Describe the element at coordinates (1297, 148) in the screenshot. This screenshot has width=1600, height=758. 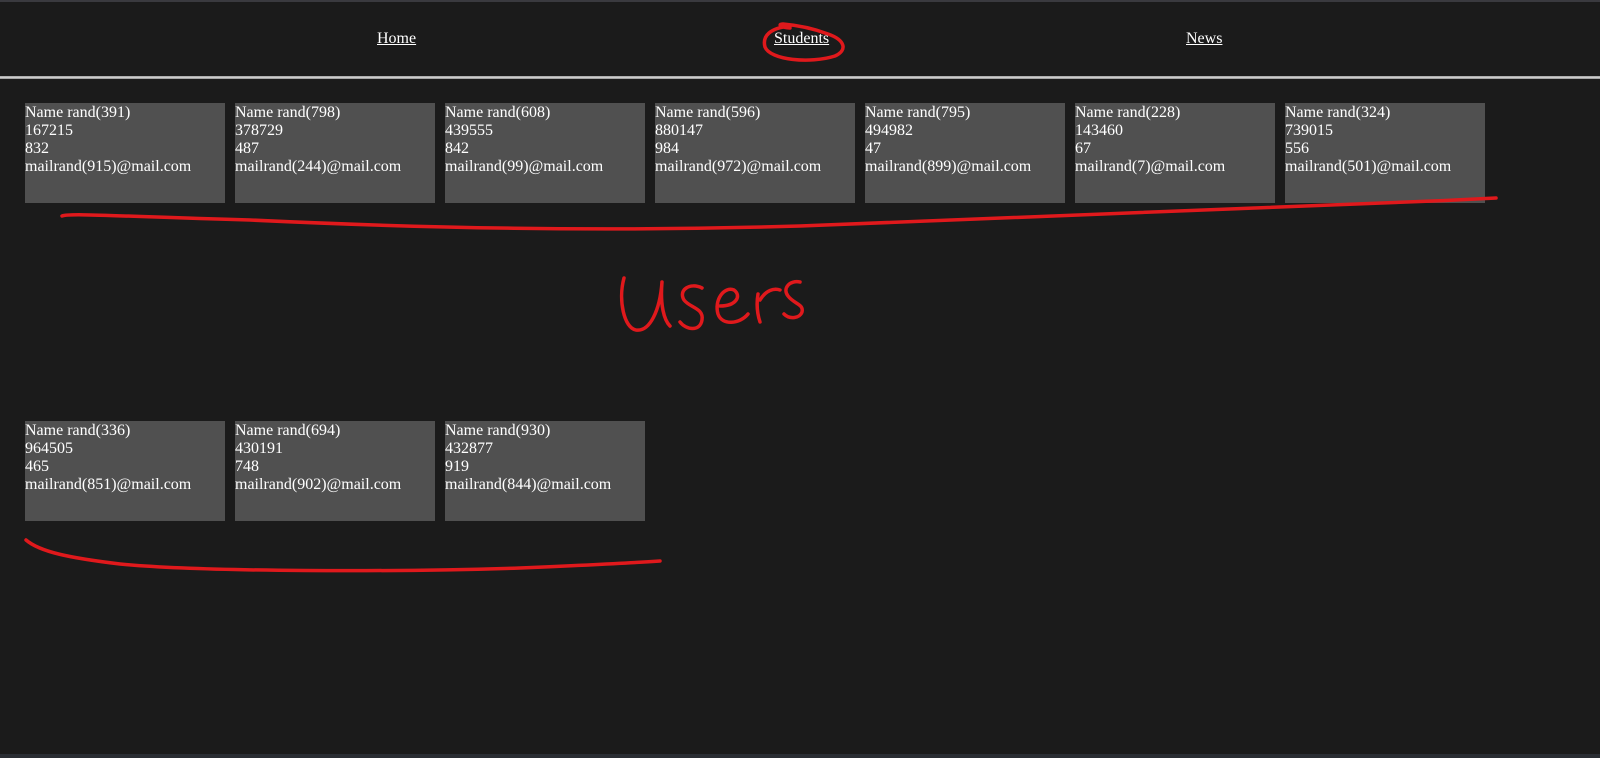
I see `student-number: 556` at that location.